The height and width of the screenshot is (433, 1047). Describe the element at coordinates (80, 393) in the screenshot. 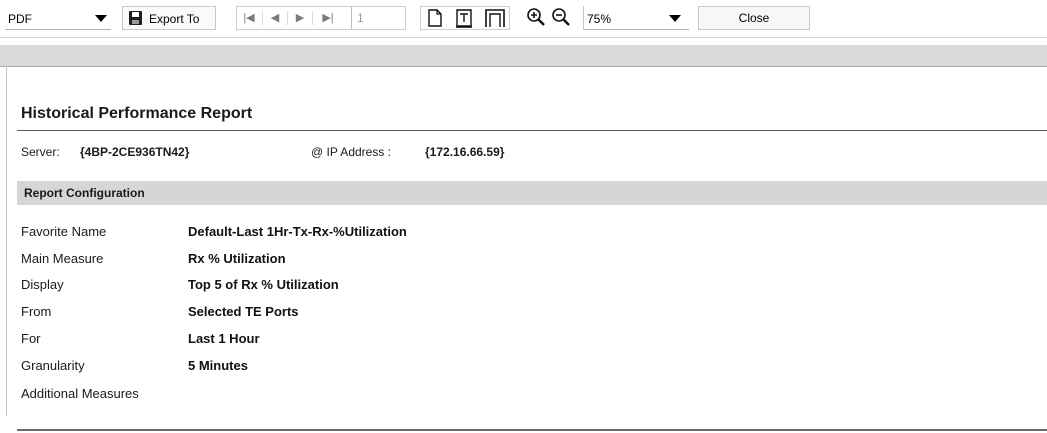

I see `config-label: Additional Measures` at that location.